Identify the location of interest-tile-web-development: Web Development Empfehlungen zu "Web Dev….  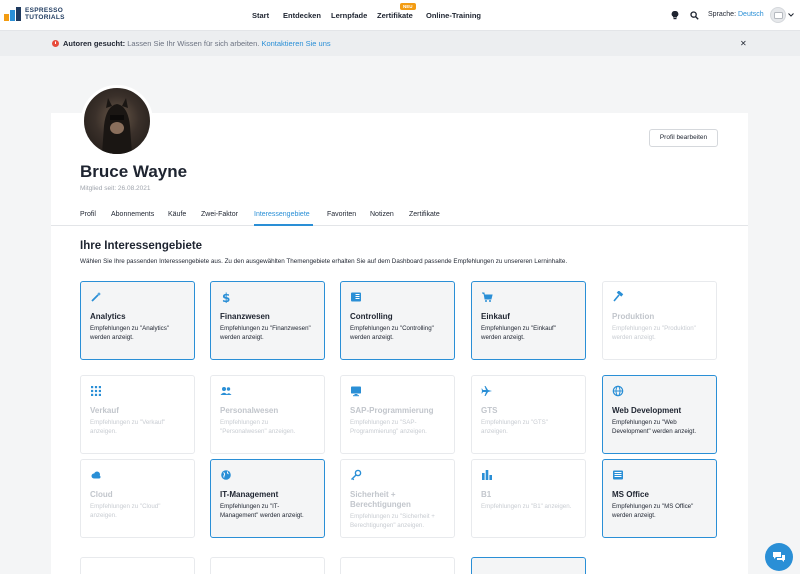
(659, 414).